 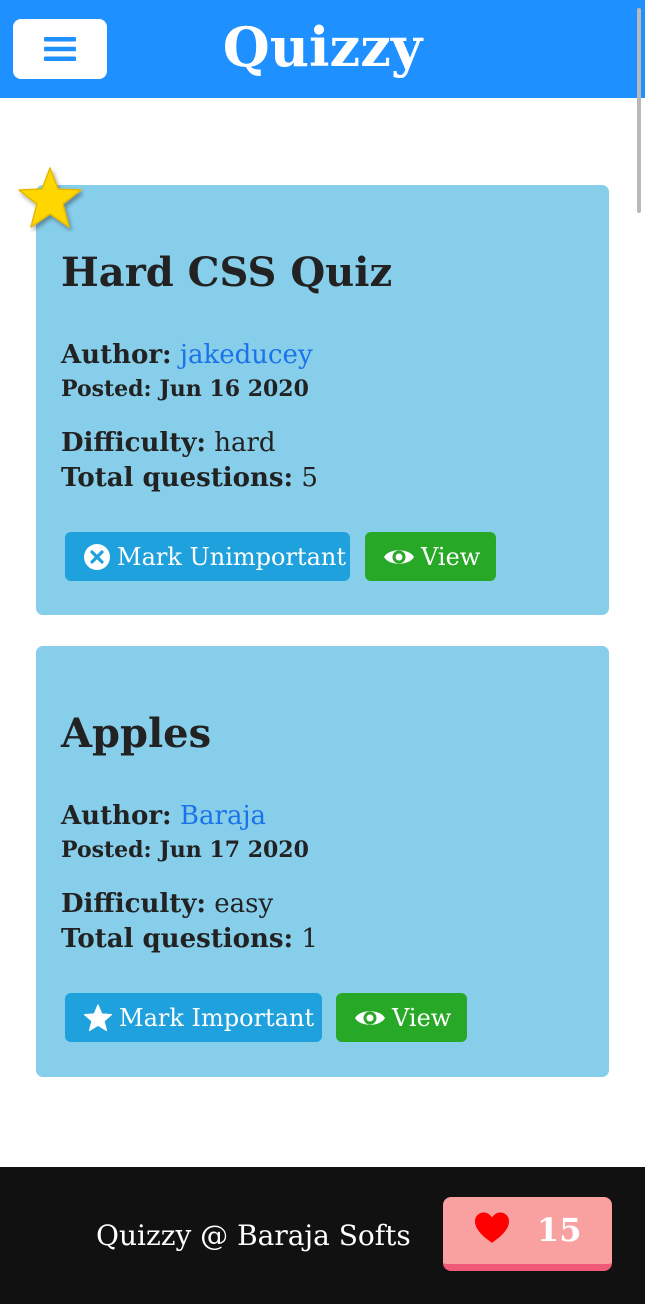 I want to click on mark-important-button: Mark Important, so click(x=193, y=1017).